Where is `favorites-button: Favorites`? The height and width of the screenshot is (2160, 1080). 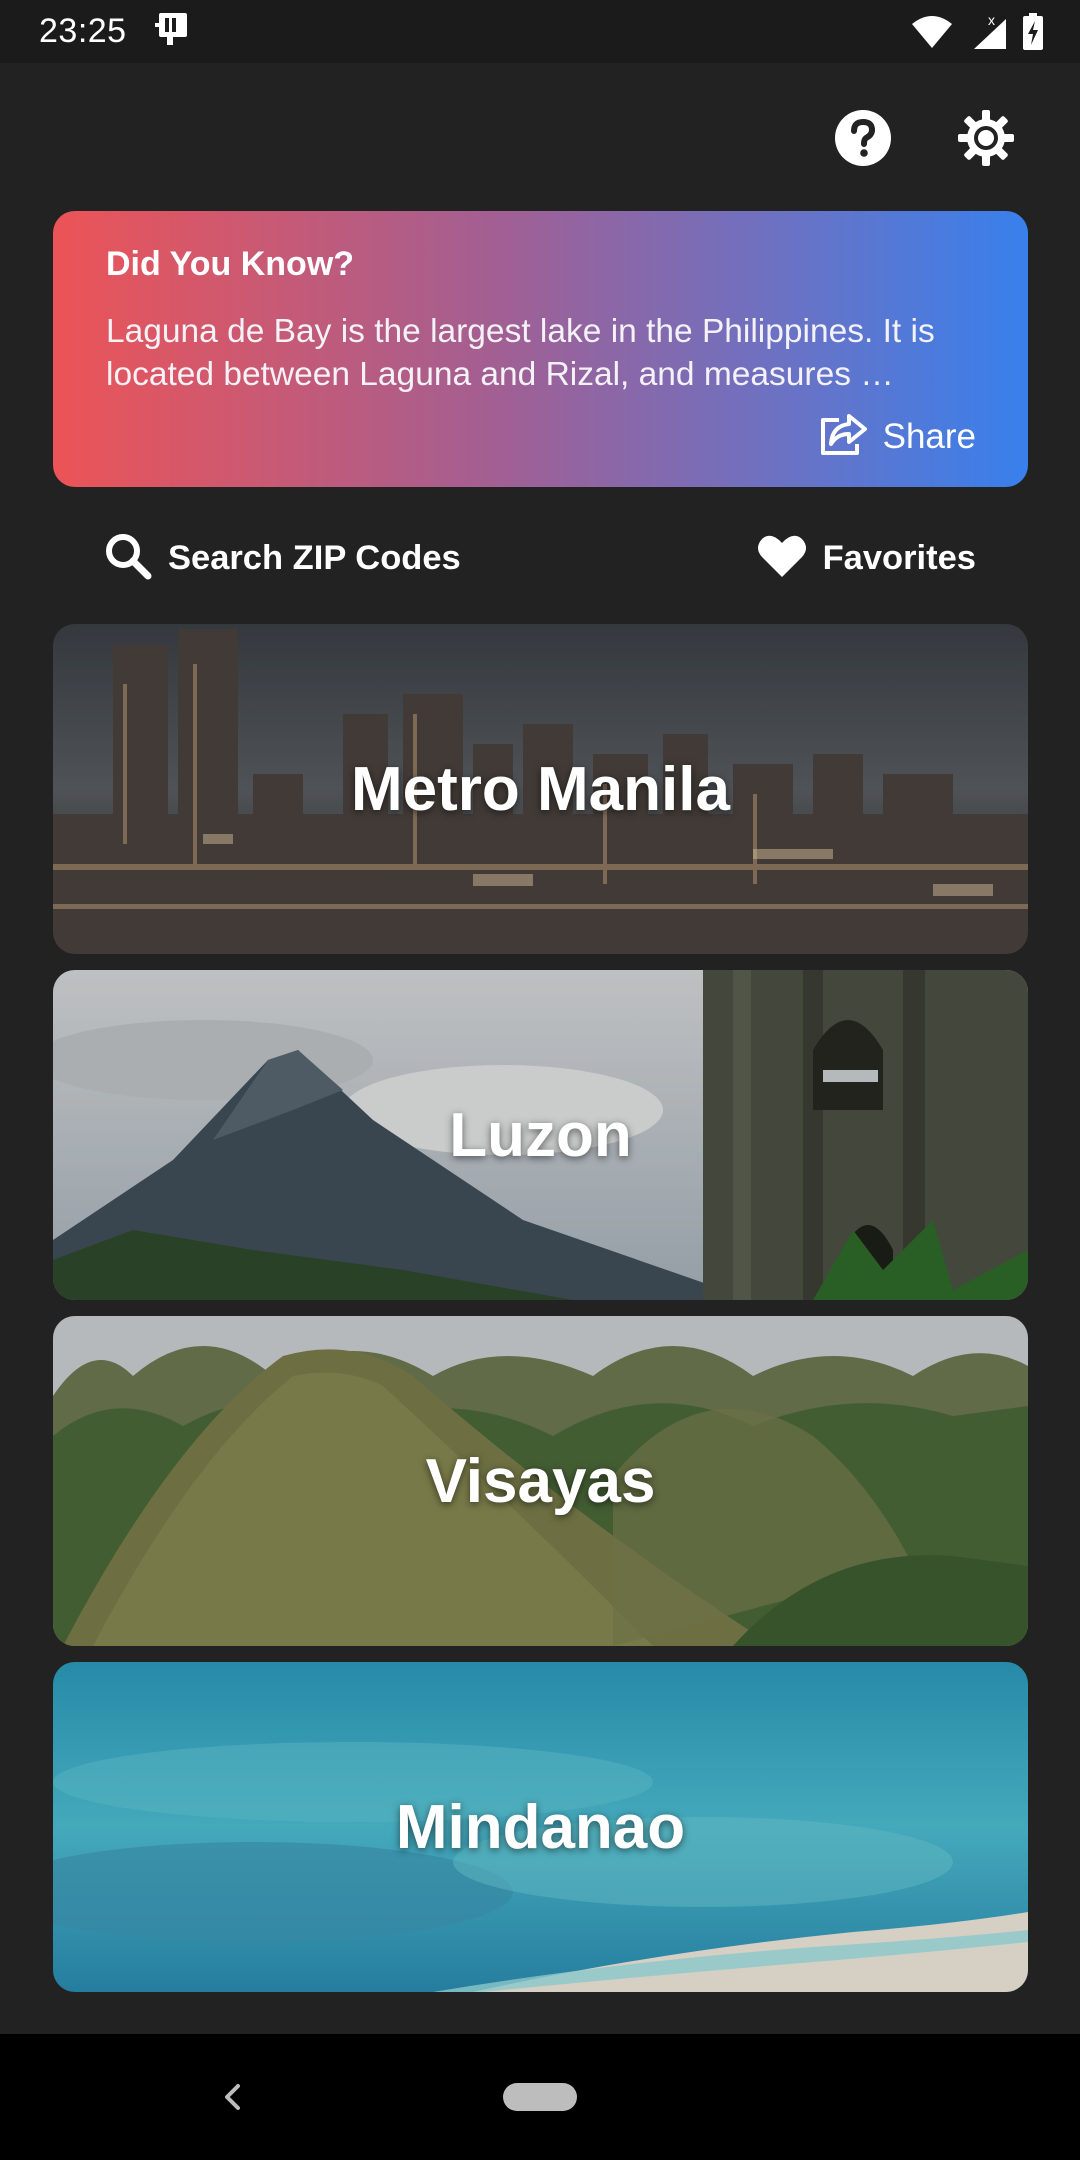
favorites-button: Favorites is located at coordinates (866, 558).